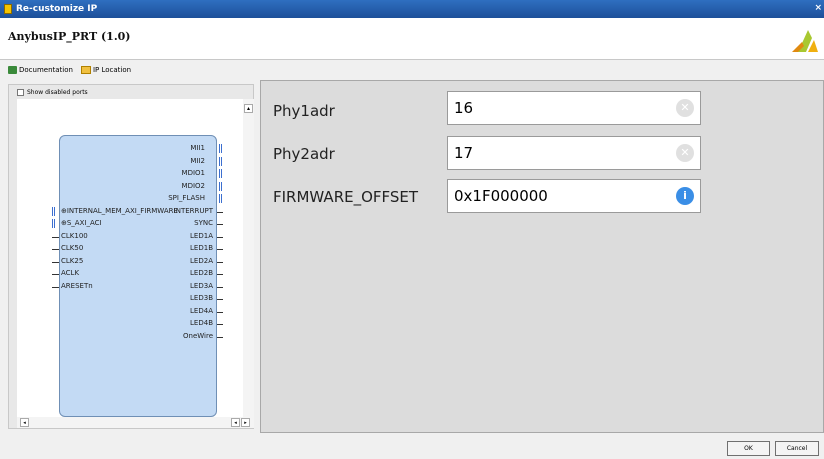 Image resolution: width=824 pixels, height=459 pixels. Describe the element at coordinates (201, 311) in the screenshot. I see `port-led4a: LED4A` at that location.